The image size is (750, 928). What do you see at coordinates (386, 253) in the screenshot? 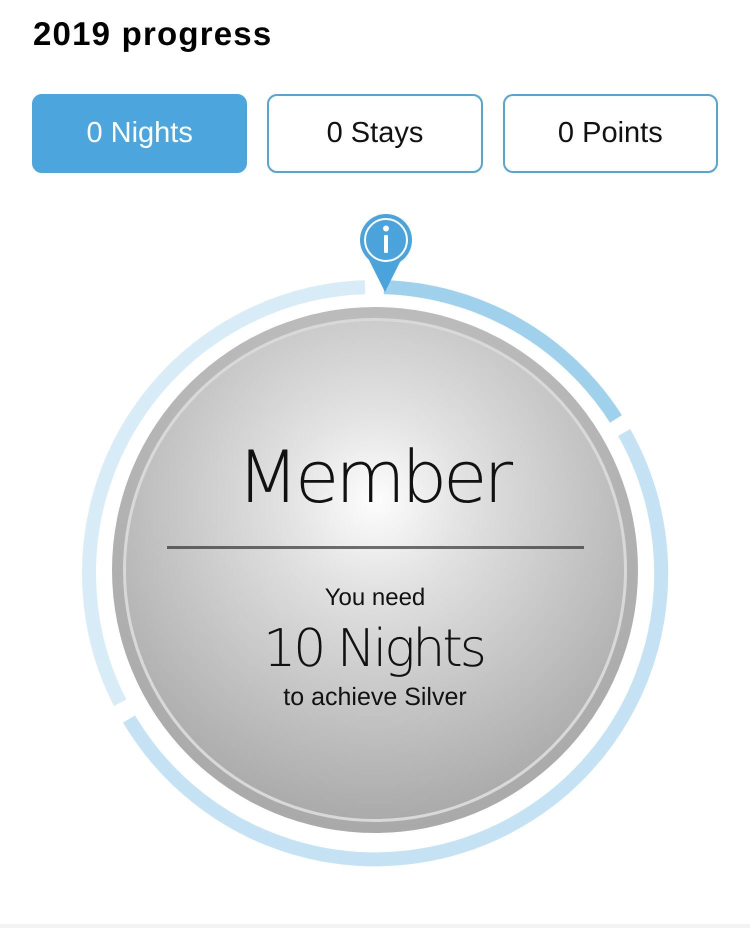
I see `info-pin-icon` at bounding box center [386, 253].